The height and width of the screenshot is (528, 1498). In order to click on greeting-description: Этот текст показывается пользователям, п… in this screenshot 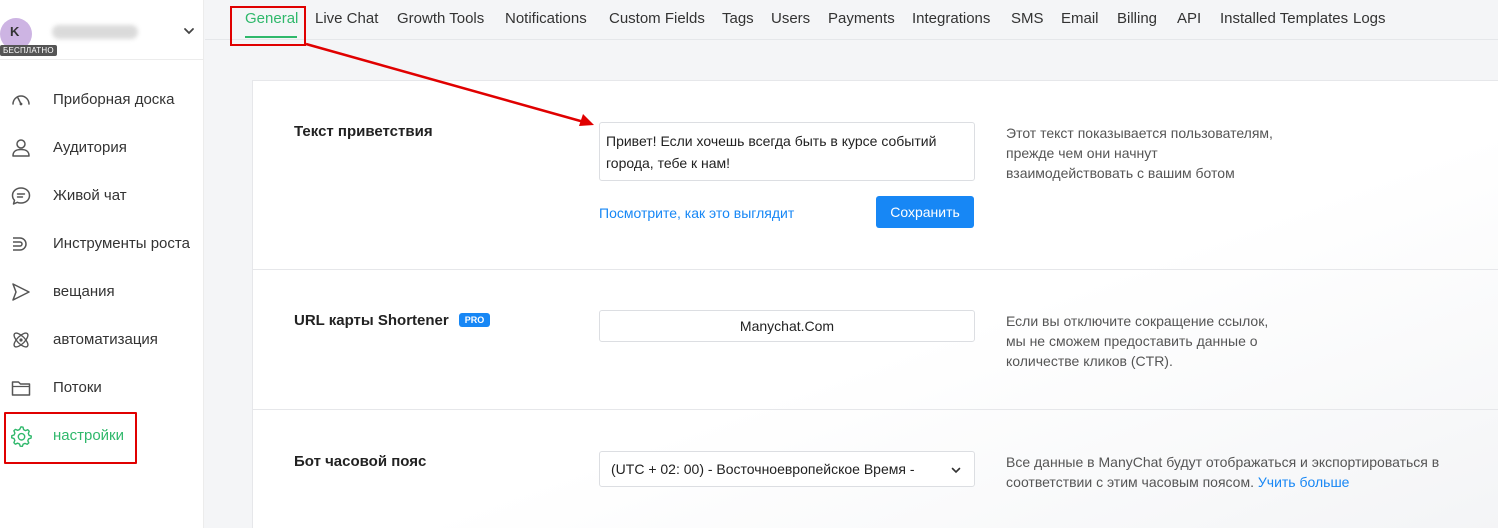, I will do `click(1139, 153)`.